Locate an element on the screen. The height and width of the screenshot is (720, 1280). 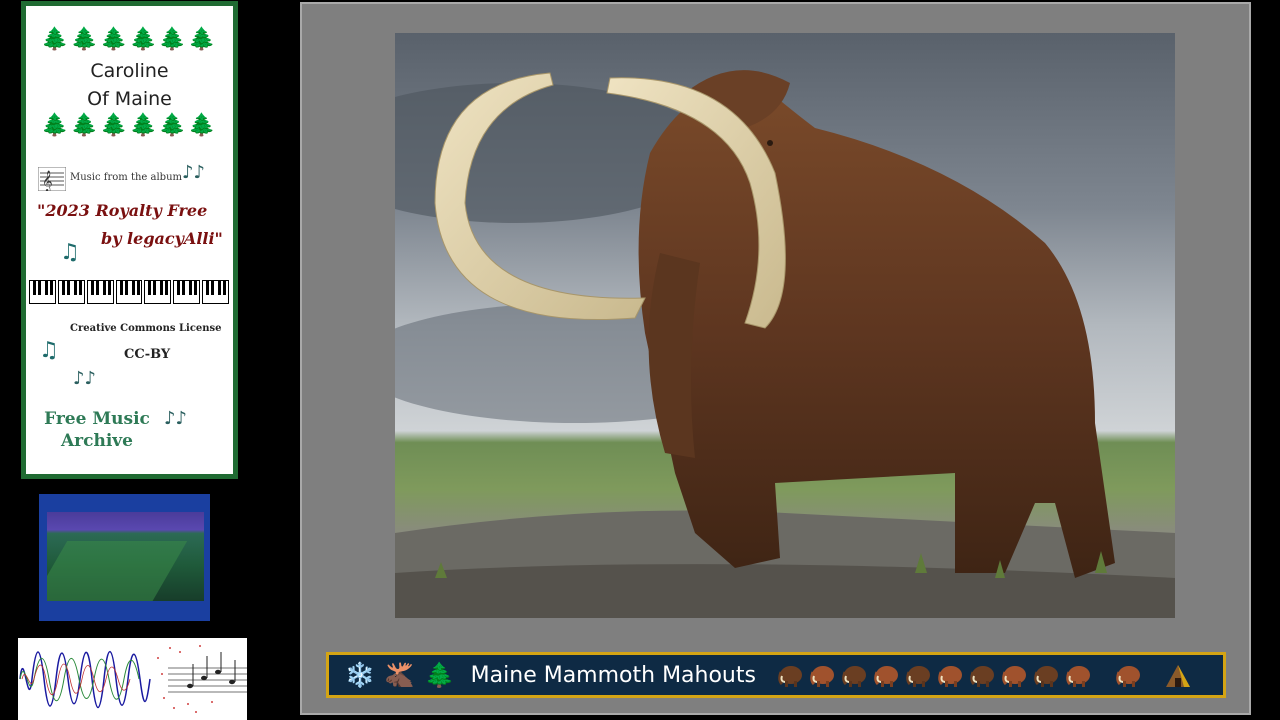
tree-icon: 🌲 is located at coordinates (439, 675).